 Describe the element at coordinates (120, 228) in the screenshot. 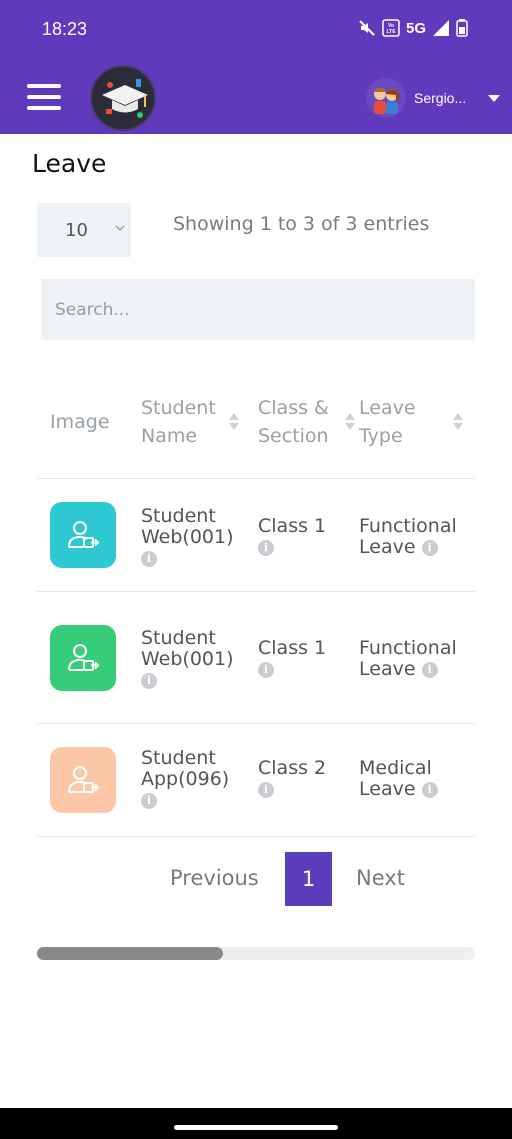

I see `chevron-down-icon` at that location.